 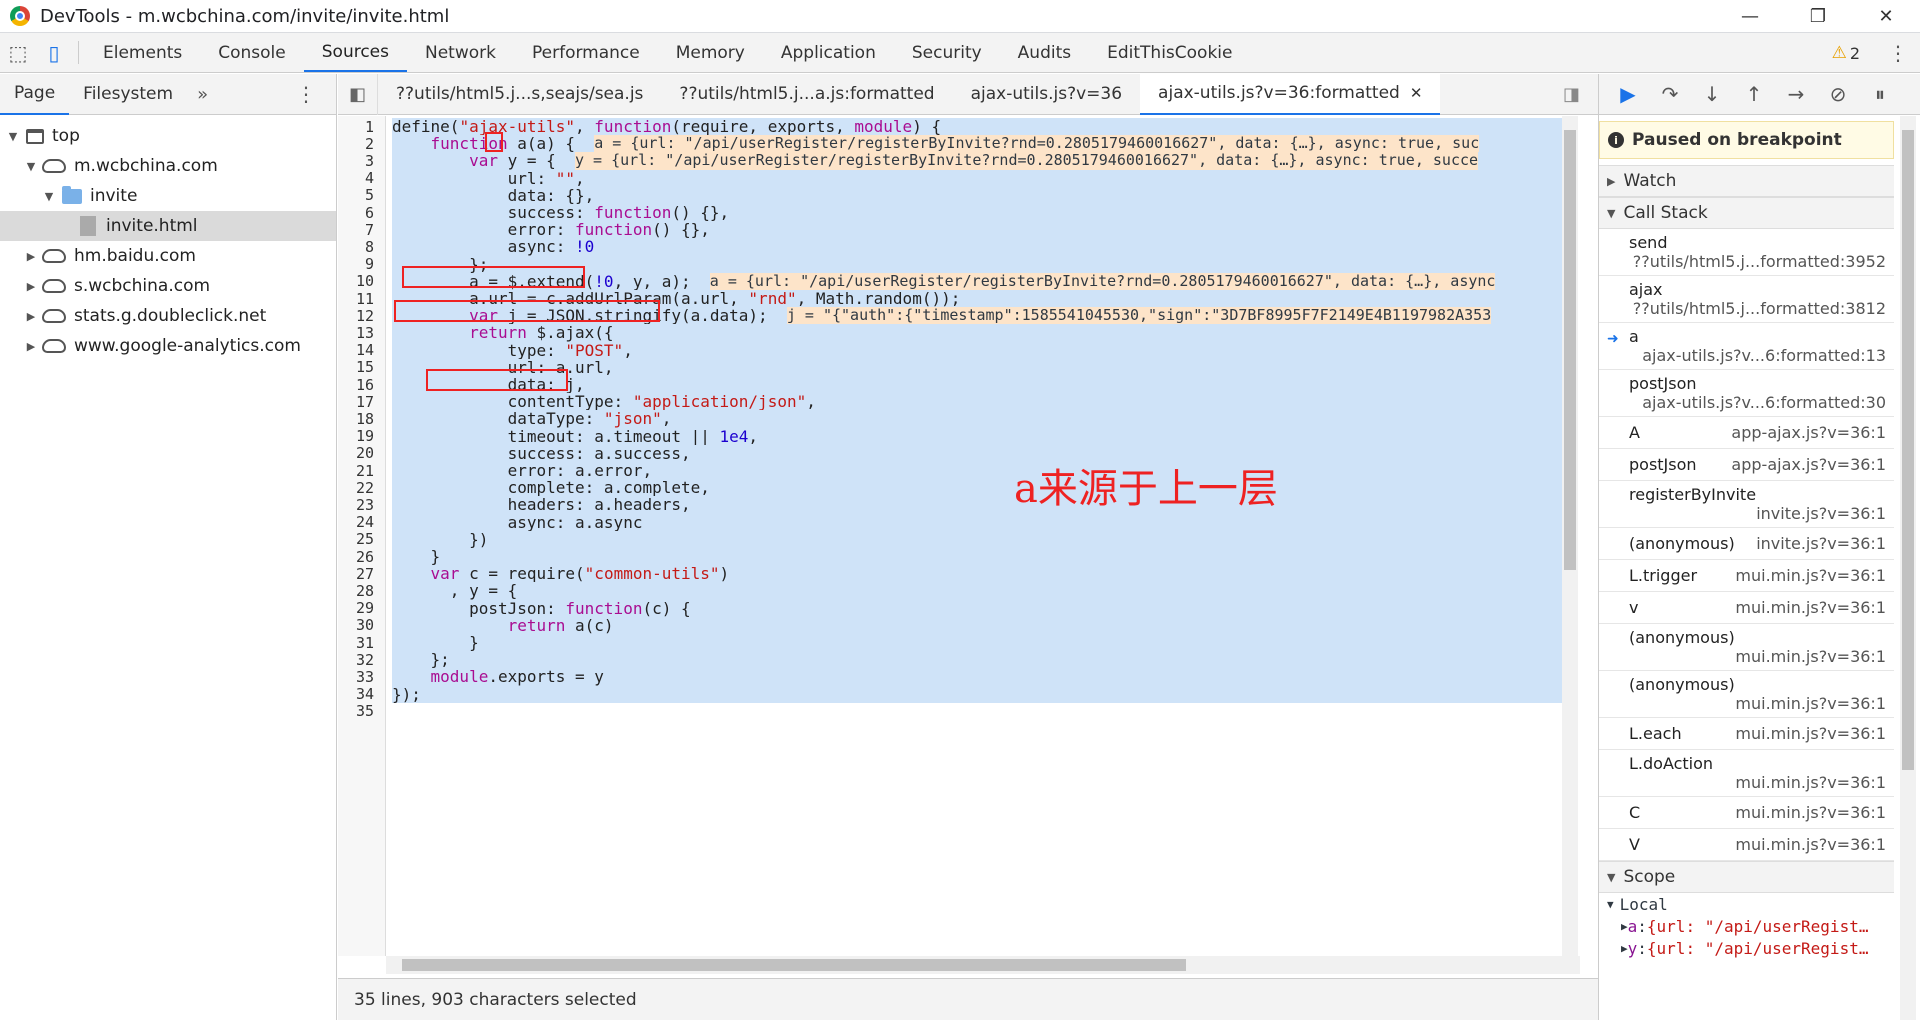 What do you see at coordinates (359, 367) in the screenshot?
I see `line-number: 15` at bounding box center [359, 367].